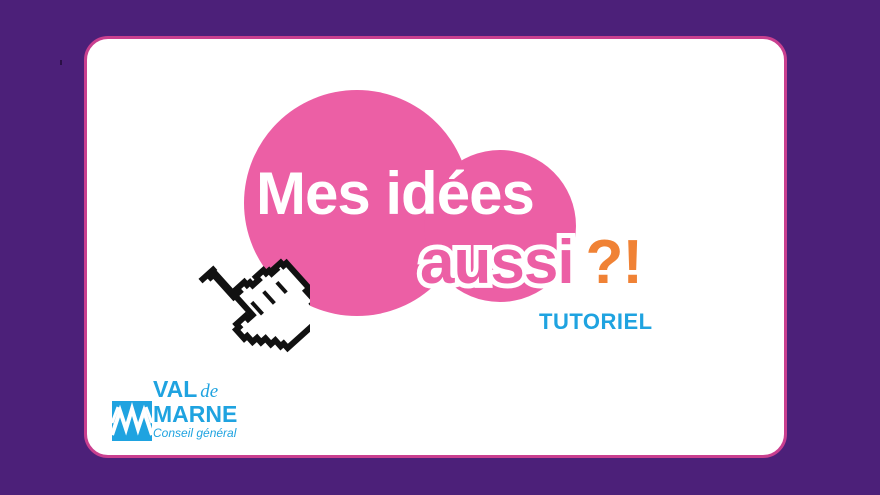  What do you see at coordinates (614, 262) in the screenshot?
I see `title-punctuation: ?!` at bounding box center [614, 262].